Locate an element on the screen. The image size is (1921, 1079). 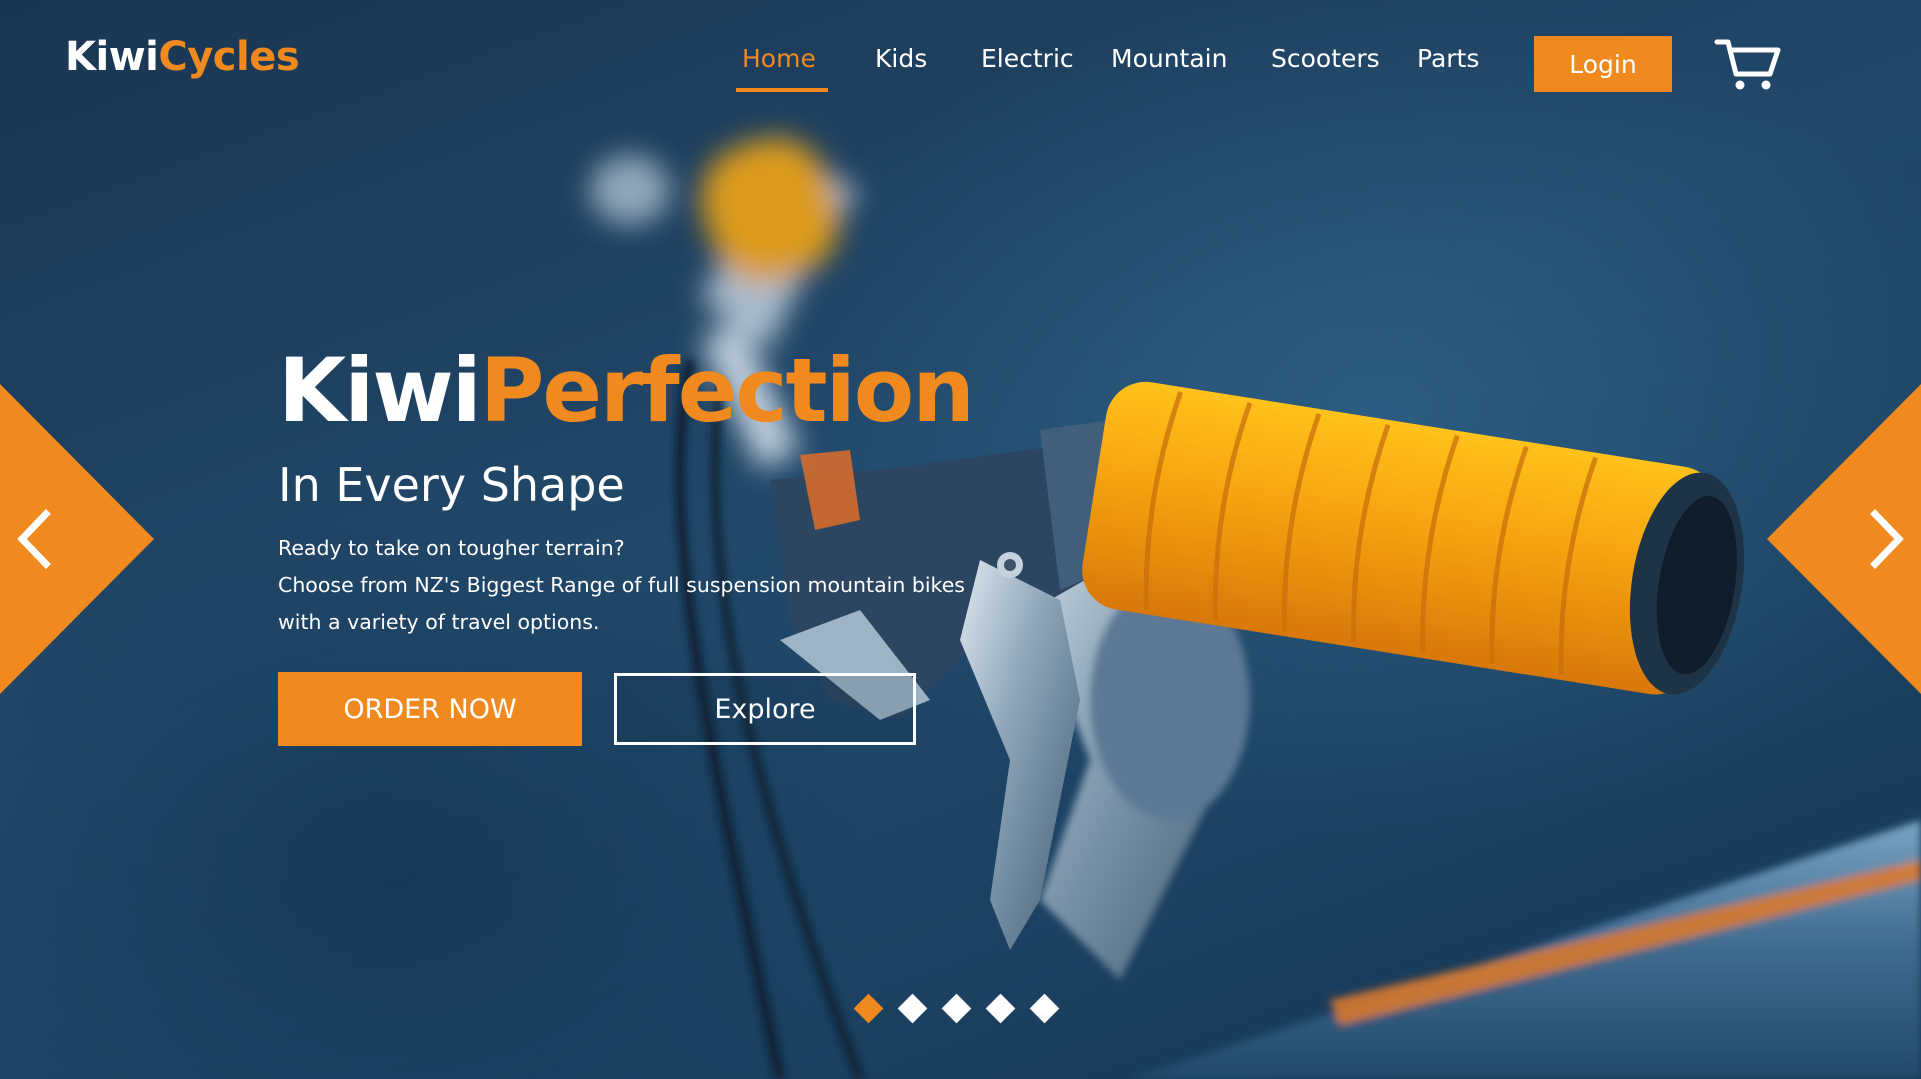
nav-item-home: Home is located at coordinates (779, 58).